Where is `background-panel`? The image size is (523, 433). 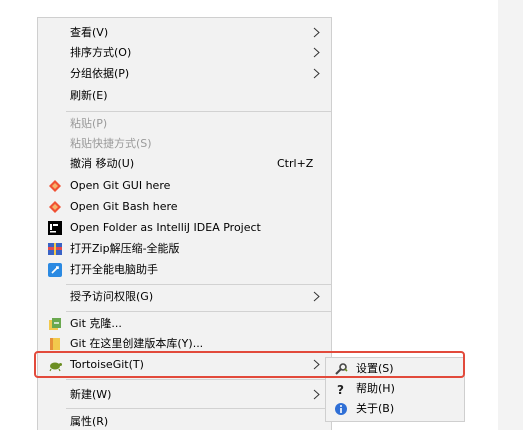 background-panel is located at coordinates (510, 215).